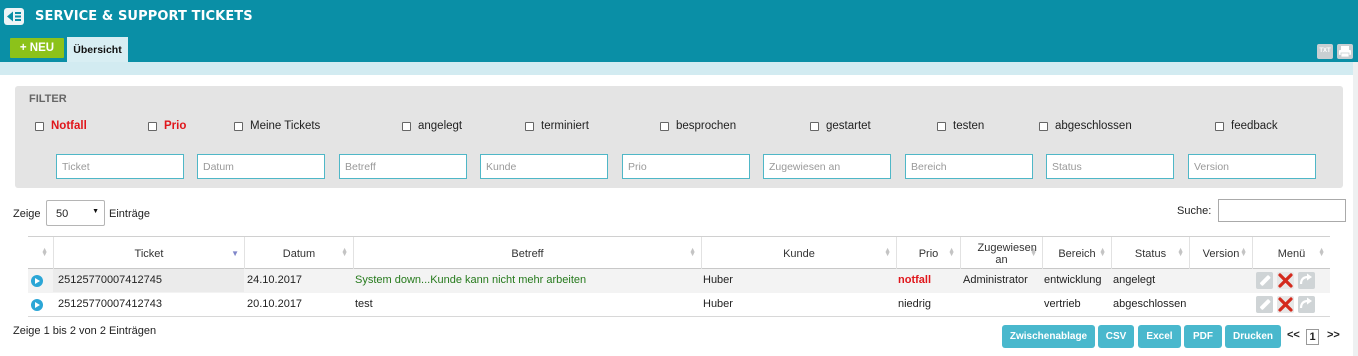 Image resolution: width=1358 pixels, height=356 pixels. Describe the element at coordinates (148, 280) in the screenshot. I see `cell-ticket: 25125770007412745` at that location.